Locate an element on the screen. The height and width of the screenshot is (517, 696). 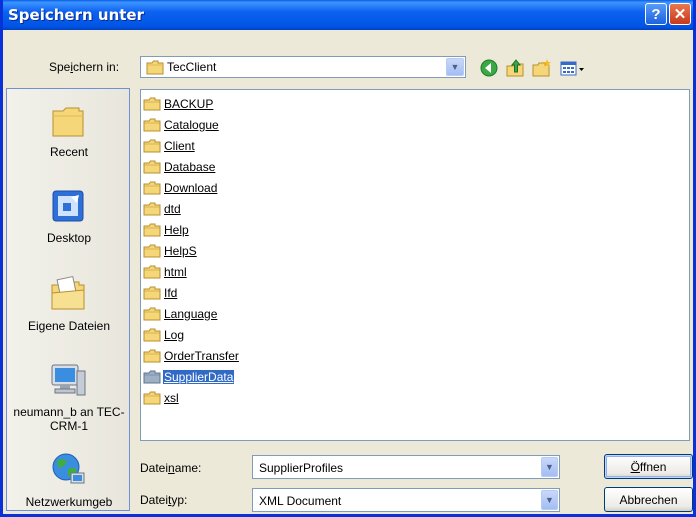
list-item: xsl is located at coordinates (161, 397).